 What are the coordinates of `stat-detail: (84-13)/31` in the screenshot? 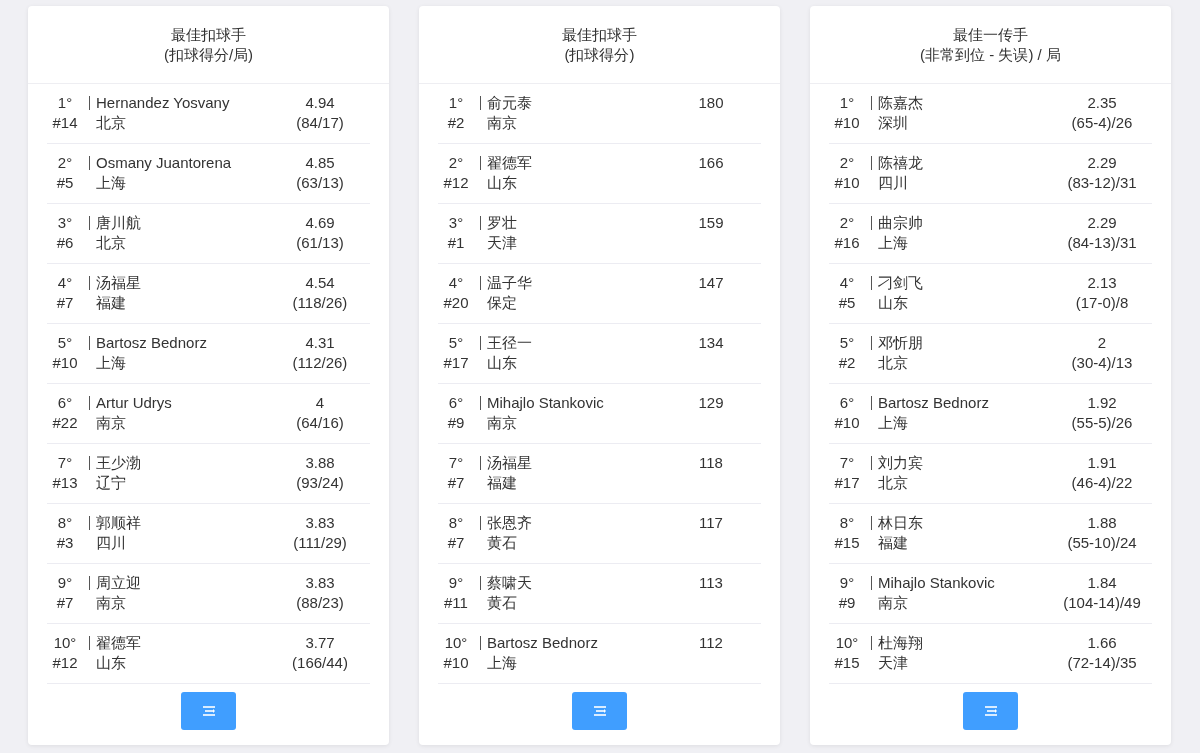 It's located at (1102, 243).